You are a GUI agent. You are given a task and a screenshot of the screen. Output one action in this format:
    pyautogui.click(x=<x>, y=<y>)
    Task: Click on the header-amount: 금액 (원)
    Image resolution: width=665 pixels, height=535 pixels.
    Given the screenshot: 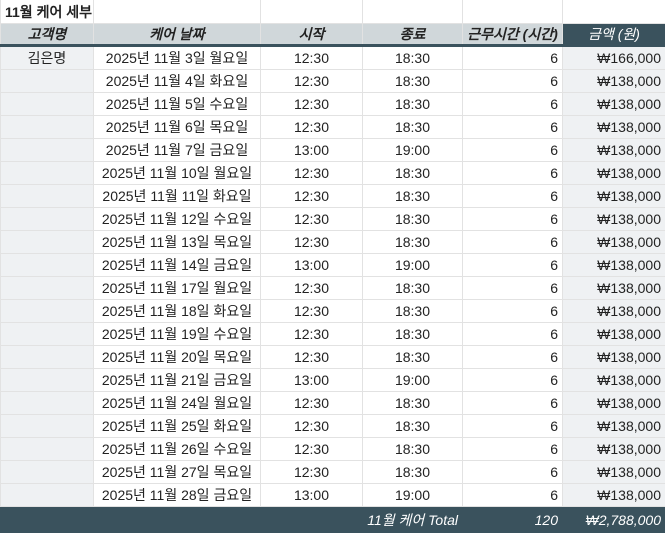 What is the action you would take?
    pyautogui.click(x=613, y=35)
    